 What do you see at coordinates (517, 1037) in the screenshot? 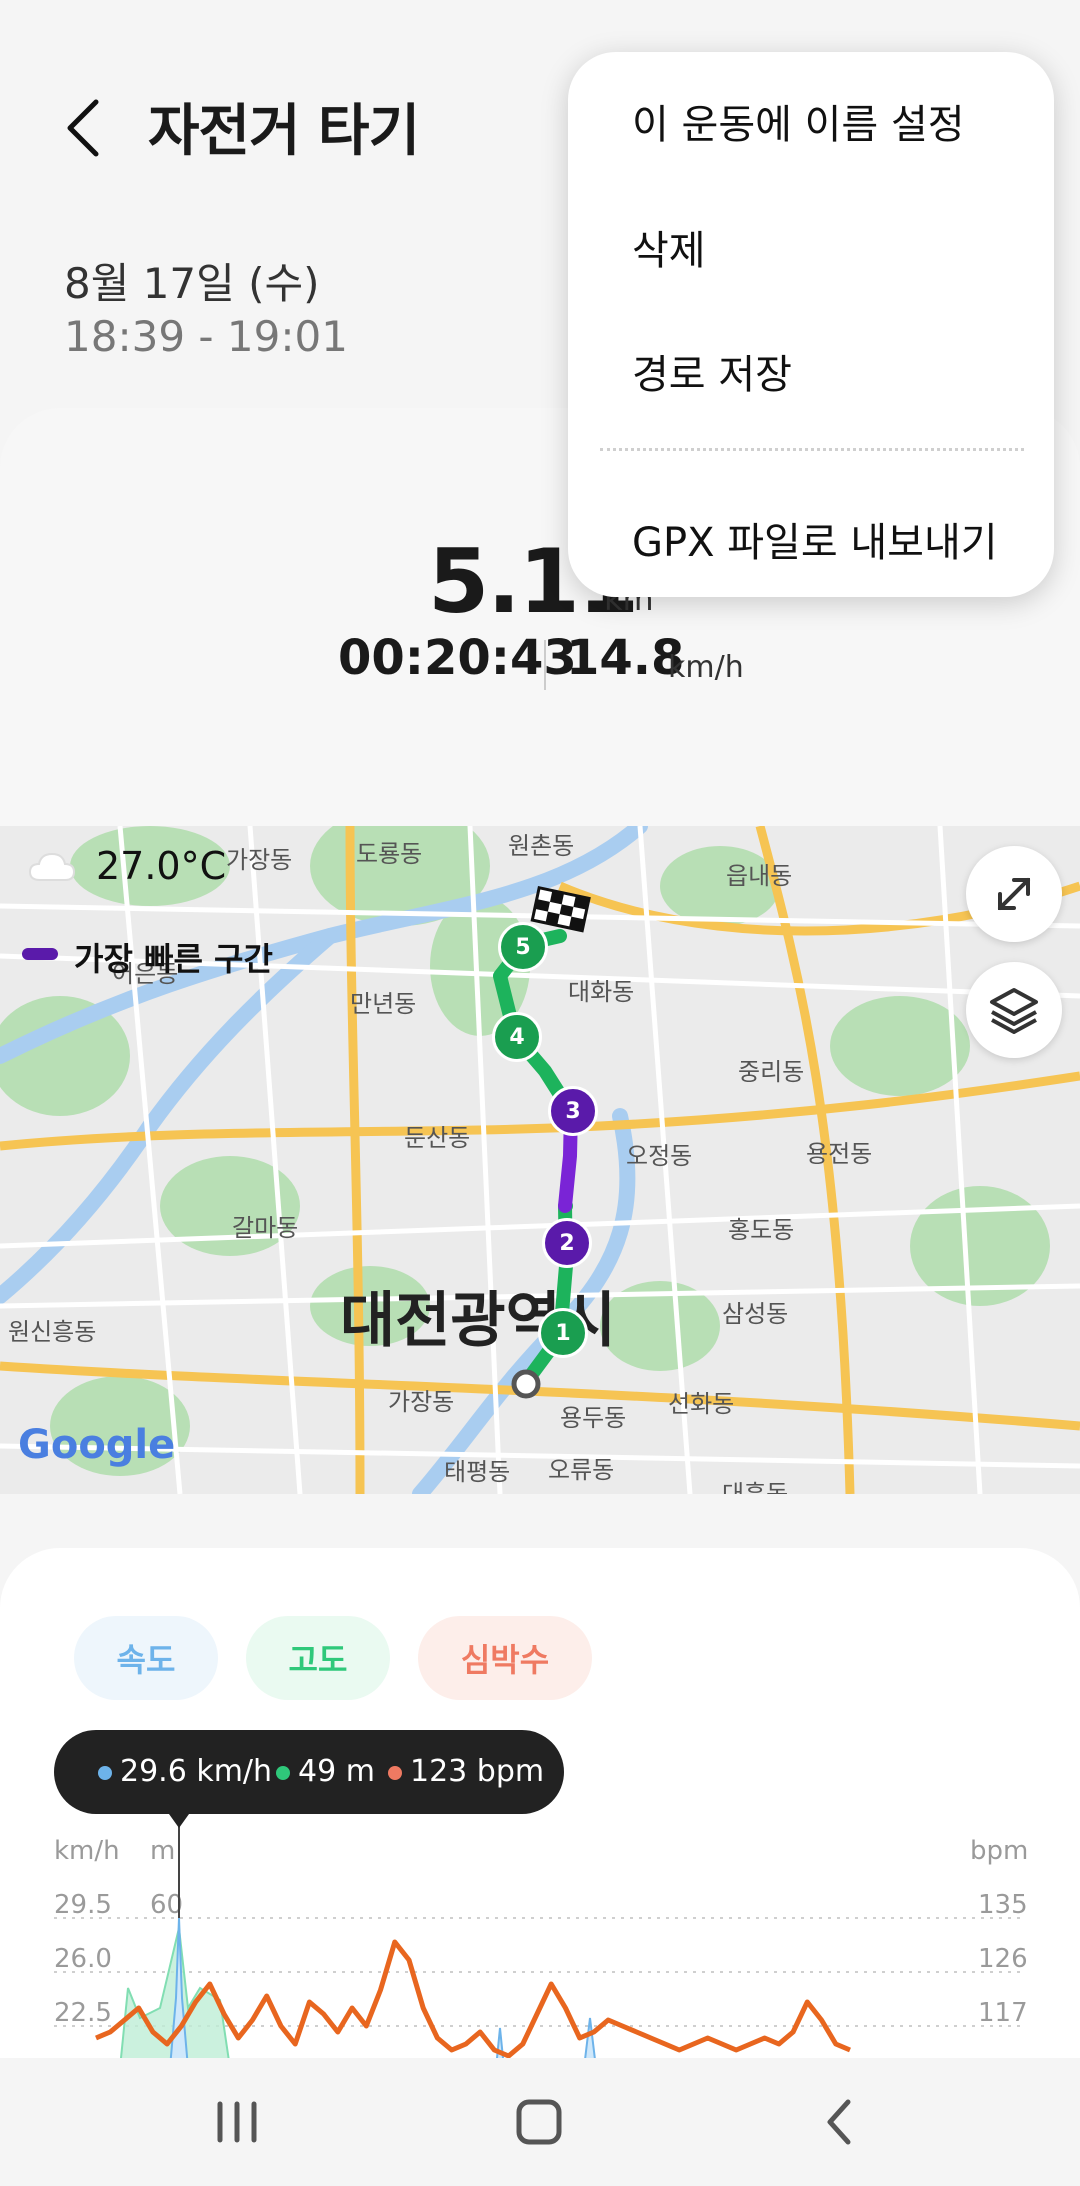
I see `route-marker-4: 4` at bounding box center [517, 1037].